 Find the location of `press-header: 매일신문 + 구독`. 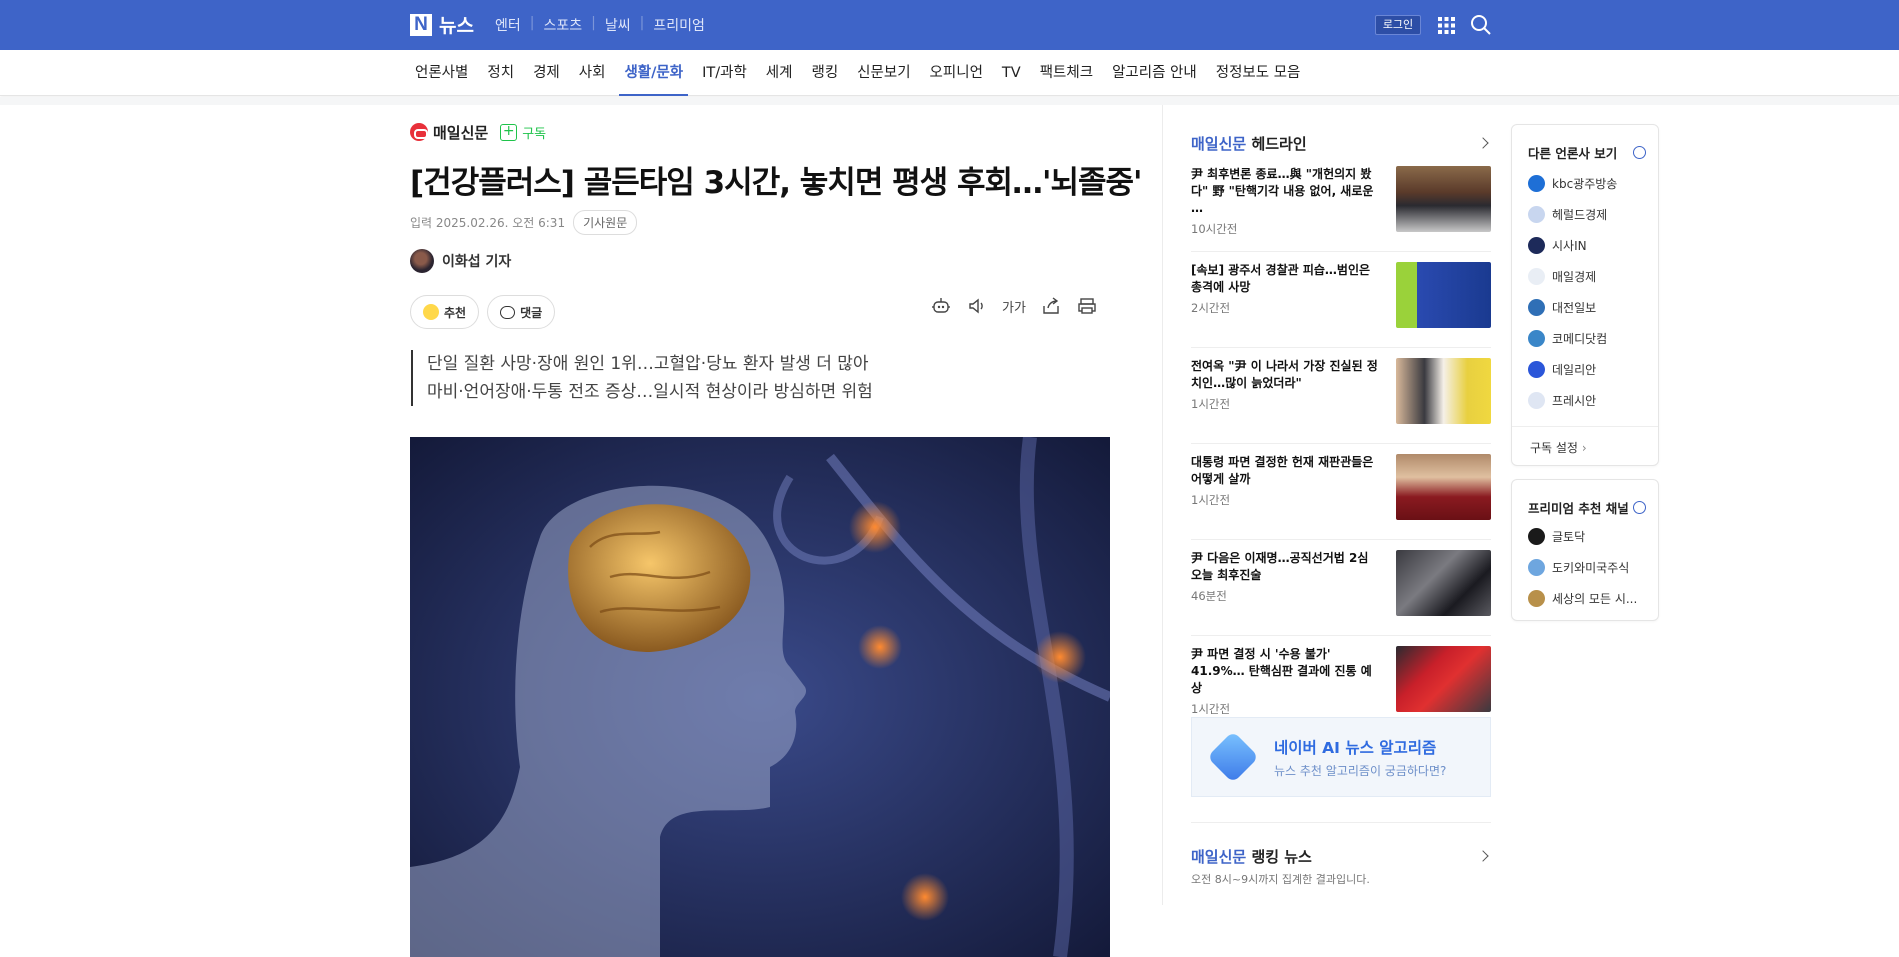

press-header: 매일신문 + 구독 is located at coordinates (760, 132).